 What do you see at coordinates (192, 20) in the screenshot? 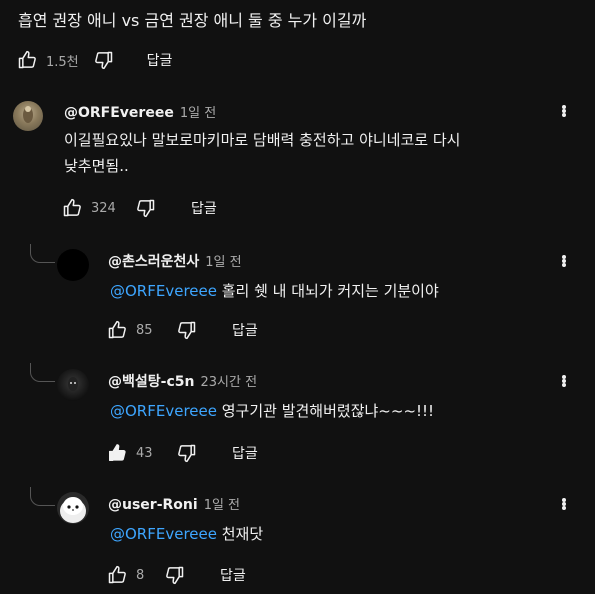
I see `video-comment-text: 흡연 권장 애니 vs 금연 권장 애니 둘 중 누가 이길까` at bounding box center [192, 20].